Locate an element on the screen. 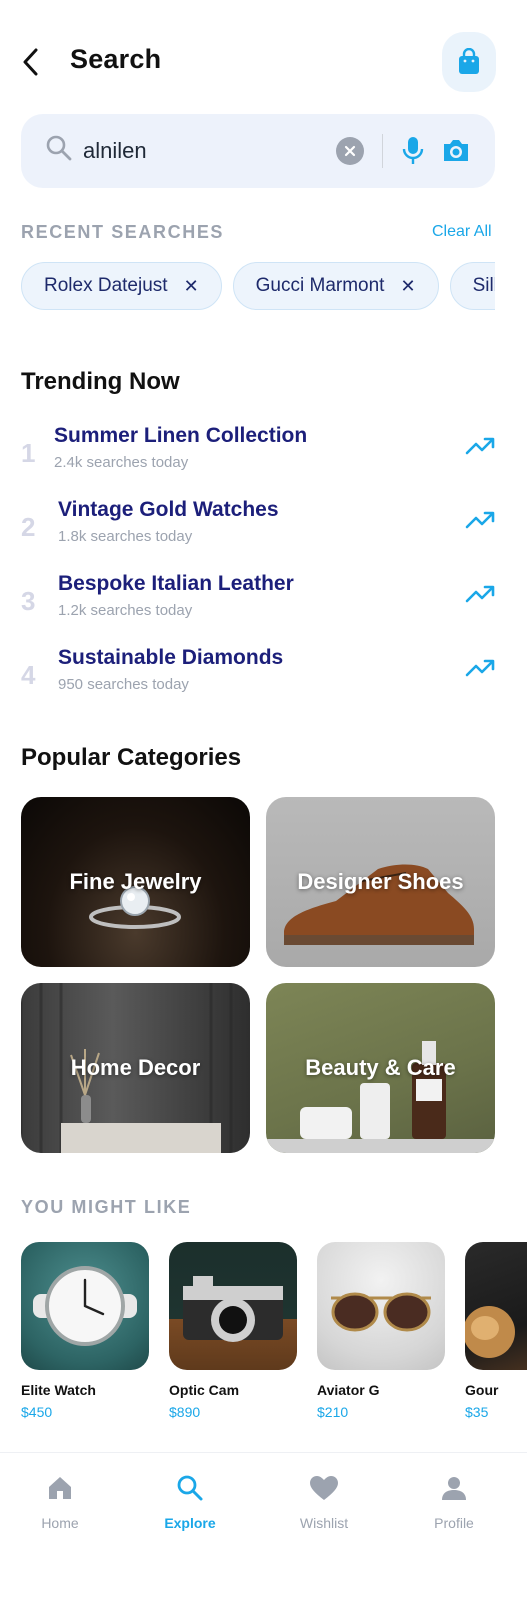  nav-item-home: Home is located at coordinates (60, 1501).